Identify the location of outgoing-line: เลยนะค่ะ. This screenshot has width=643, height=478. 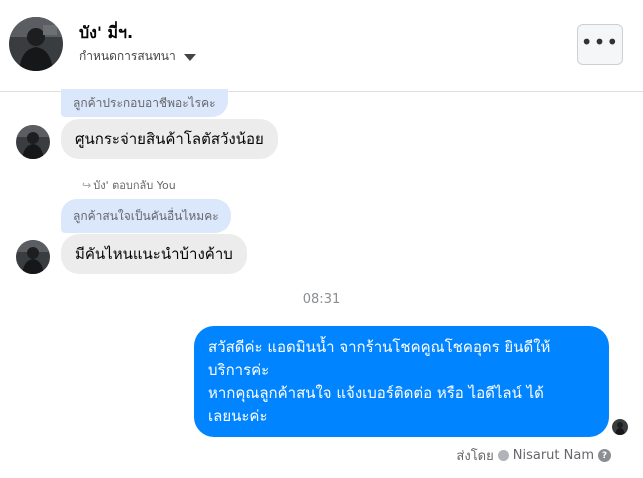
(238, 416).